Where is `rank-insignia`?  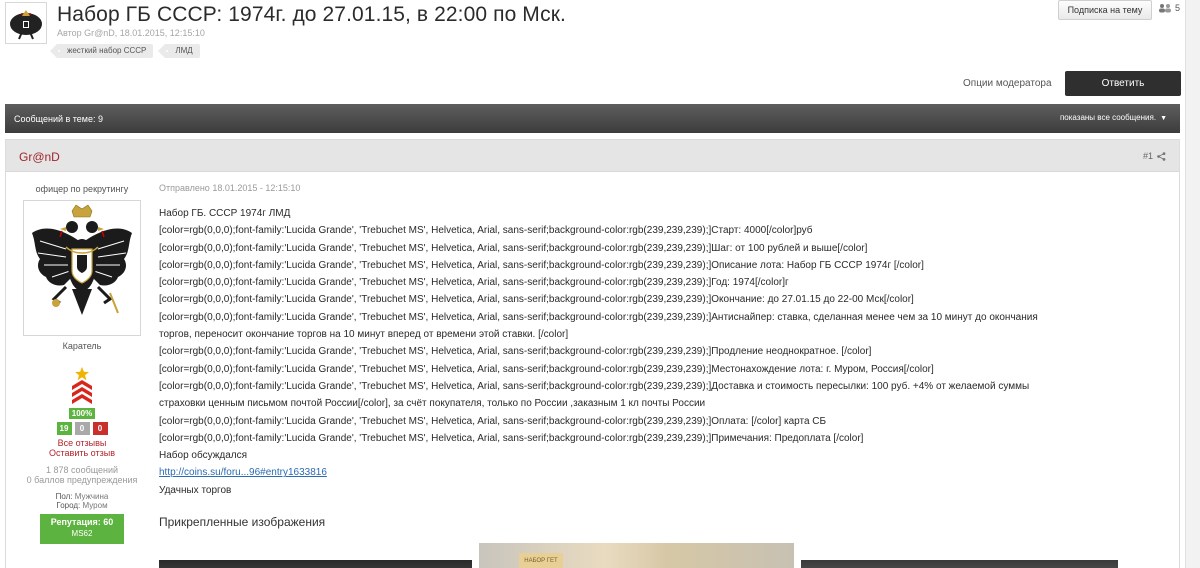
rank-insignia is located at coordinates (82, 386).